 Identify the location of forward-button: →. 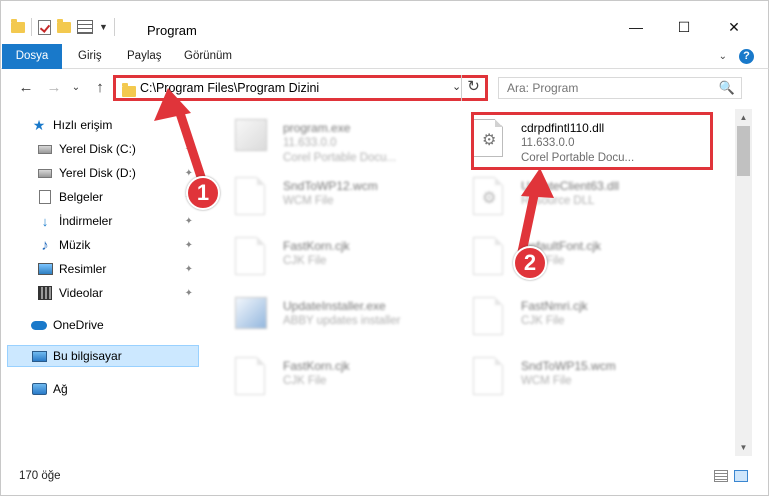
(54, 88).